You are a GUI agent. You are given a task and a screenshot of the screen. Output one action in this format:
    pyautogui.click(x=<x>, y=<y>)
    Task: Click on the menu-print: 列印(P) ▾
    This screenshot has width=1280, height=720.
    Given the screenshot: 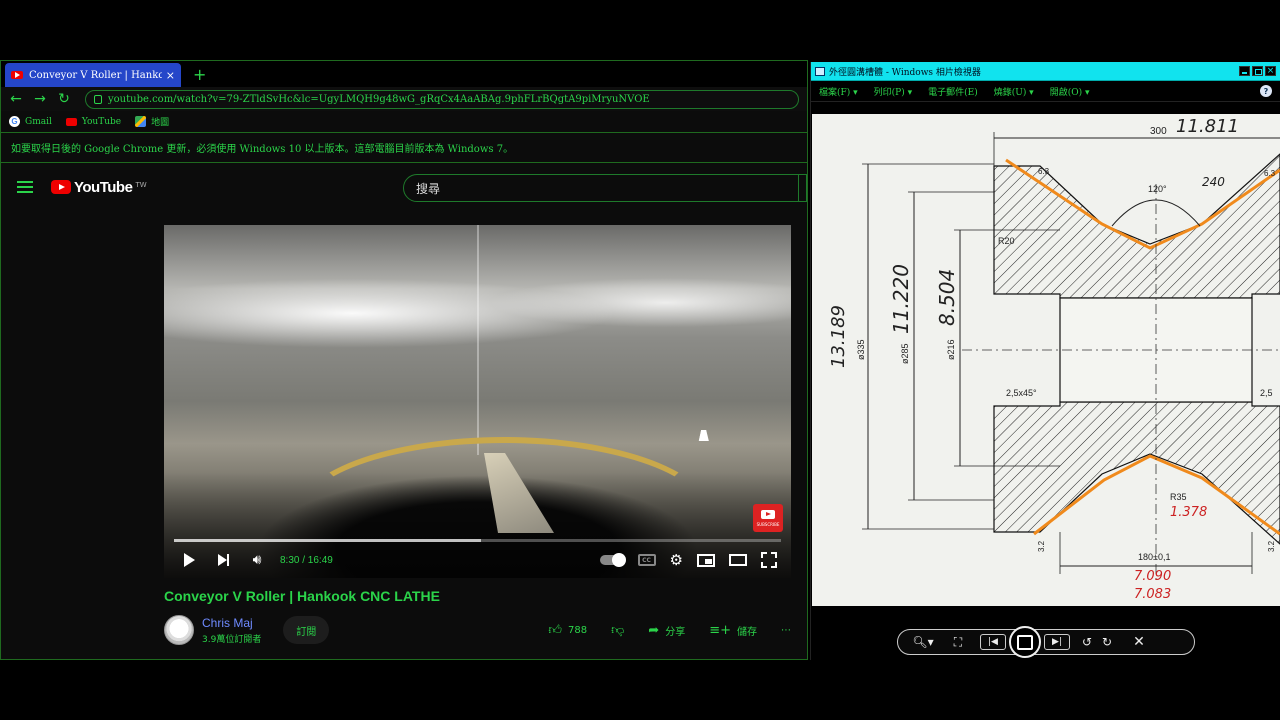 What is the action you would take?
    pyautogui.click(x=893, y=91)
    